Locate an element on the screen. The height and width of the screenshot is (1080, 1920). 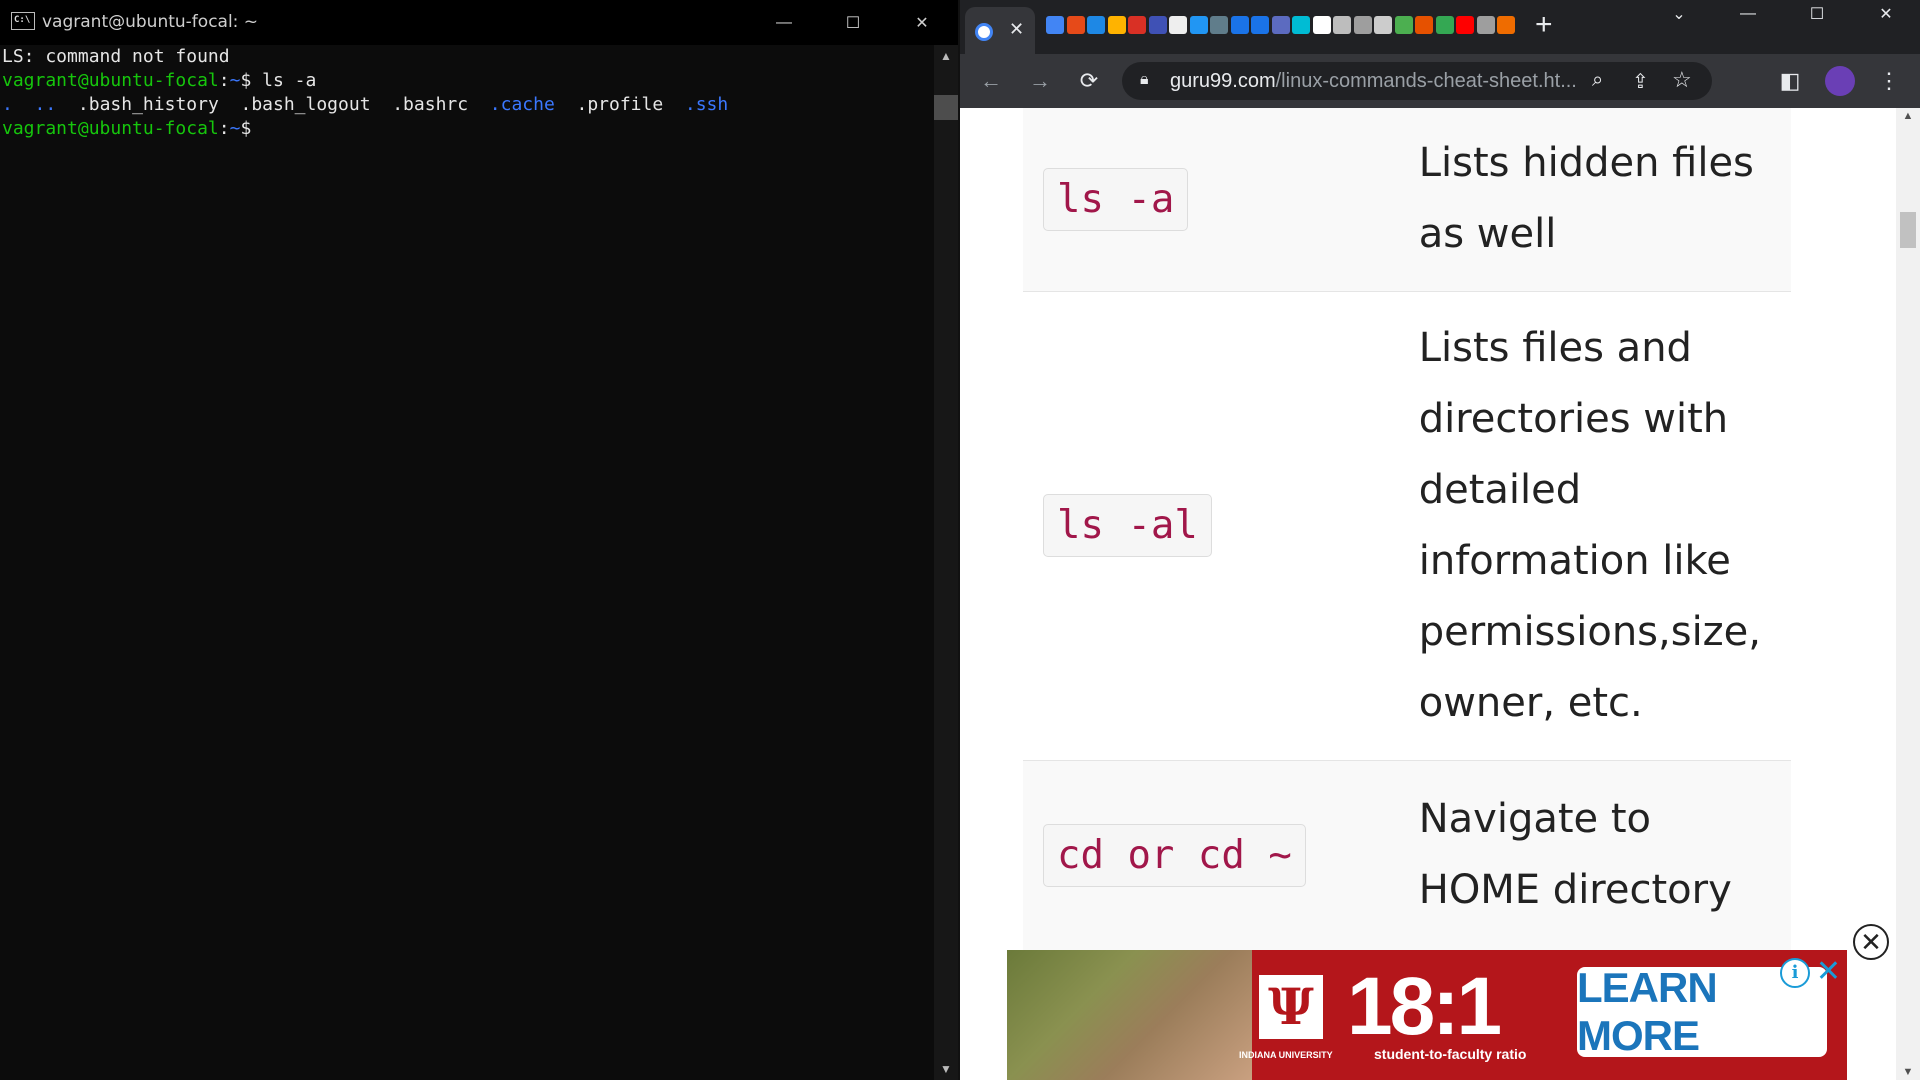
ls-entry: .. is located at coordinates (45, 104).